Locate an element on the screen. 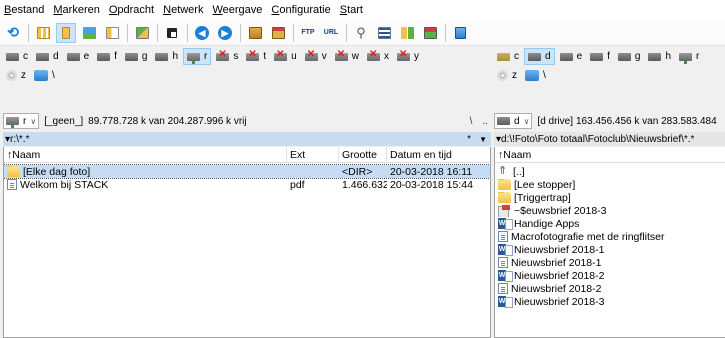  unpack-button is located at coordinates (278, 33).